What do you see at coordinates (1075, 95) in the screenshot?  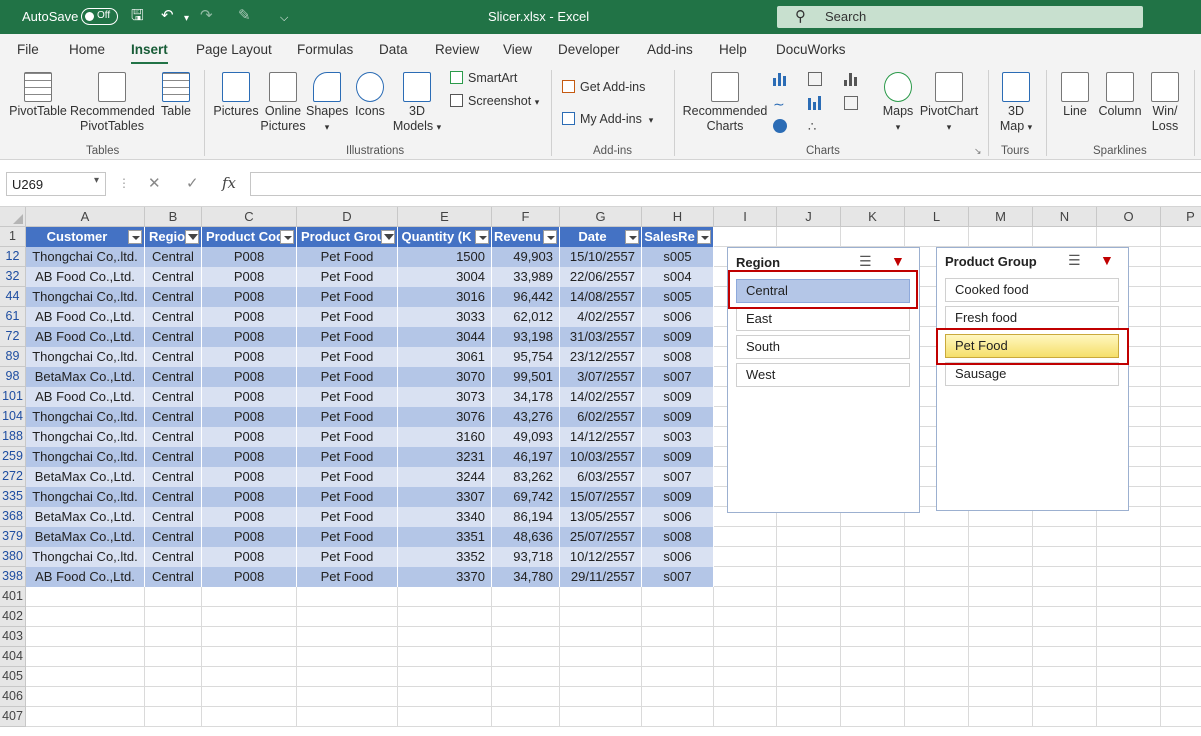 I see `sparkline-line-button: Line` at bounding box center [1075, 95].